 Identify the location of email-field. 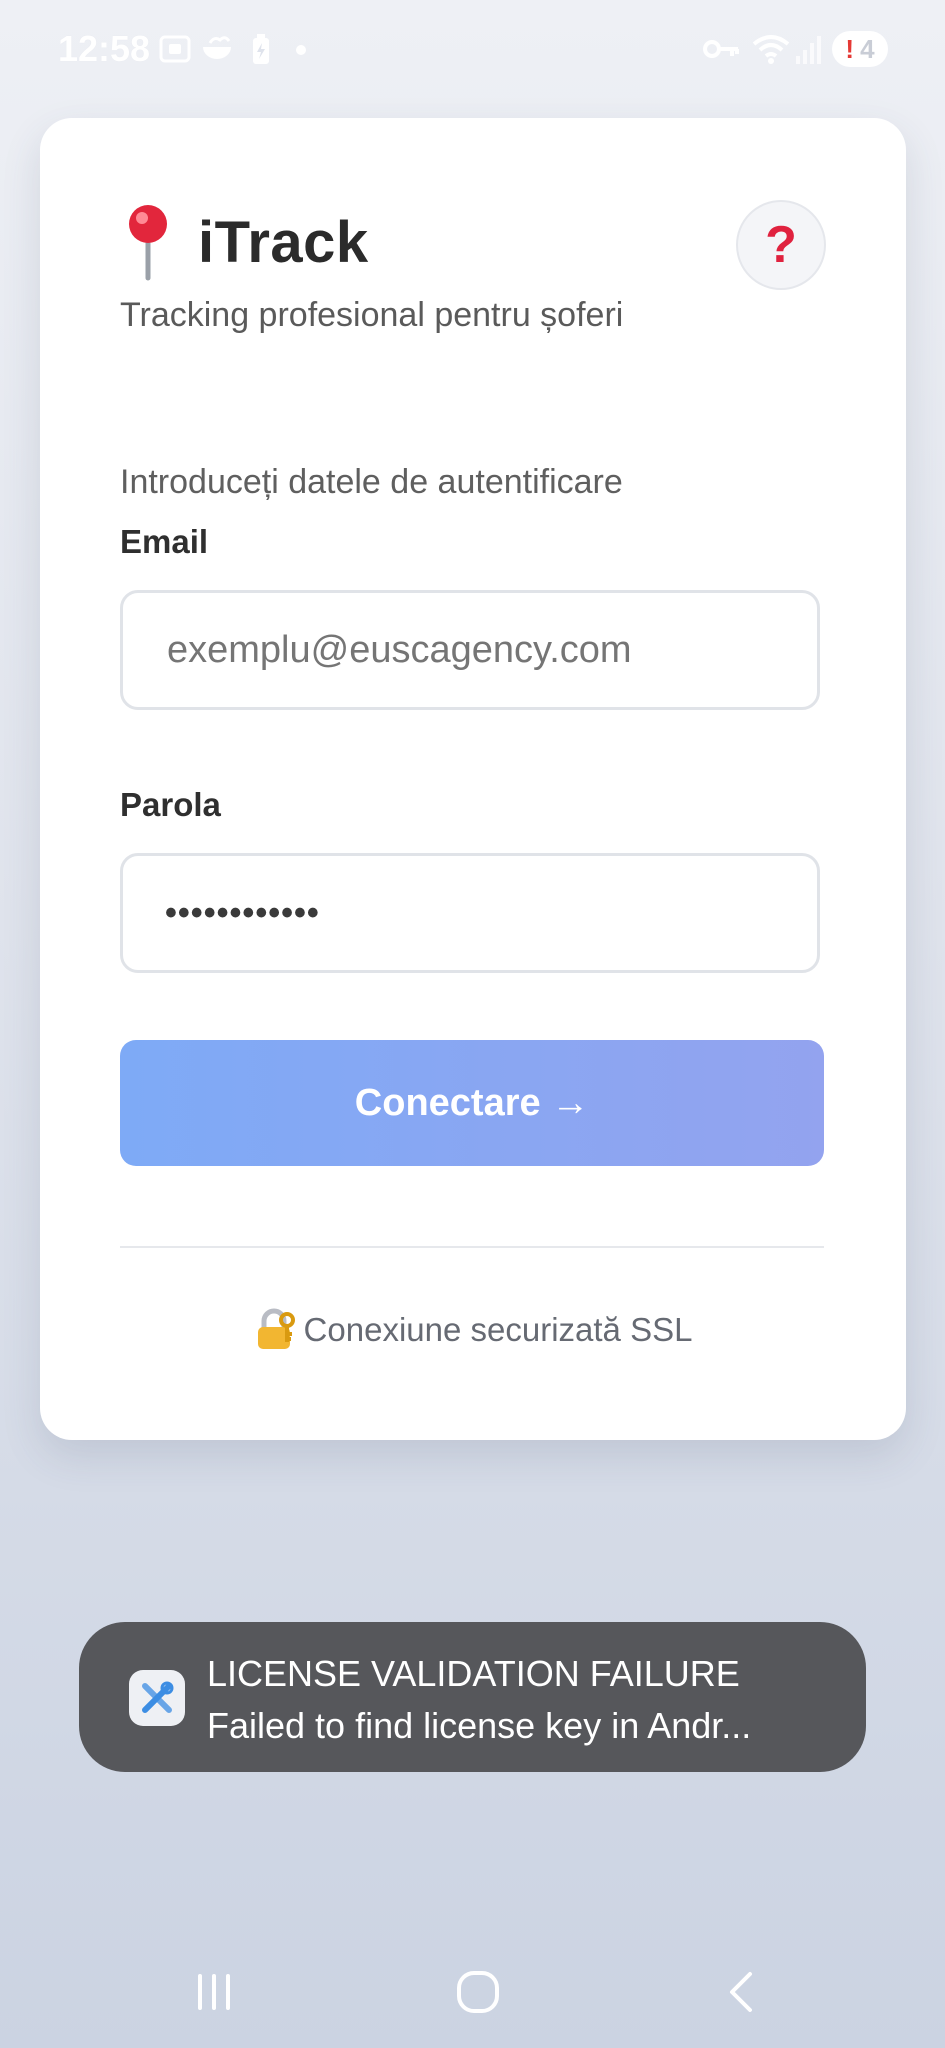
(477, 650).